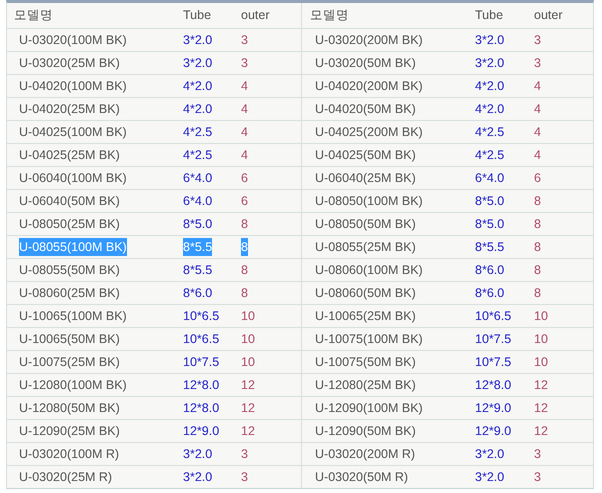 The height and width of the screenshot is (493, 602). Describe the element at coordinates (365, 316) in the screenshot. I see `model-cell-text: U-10065(25M BK)` at that location.